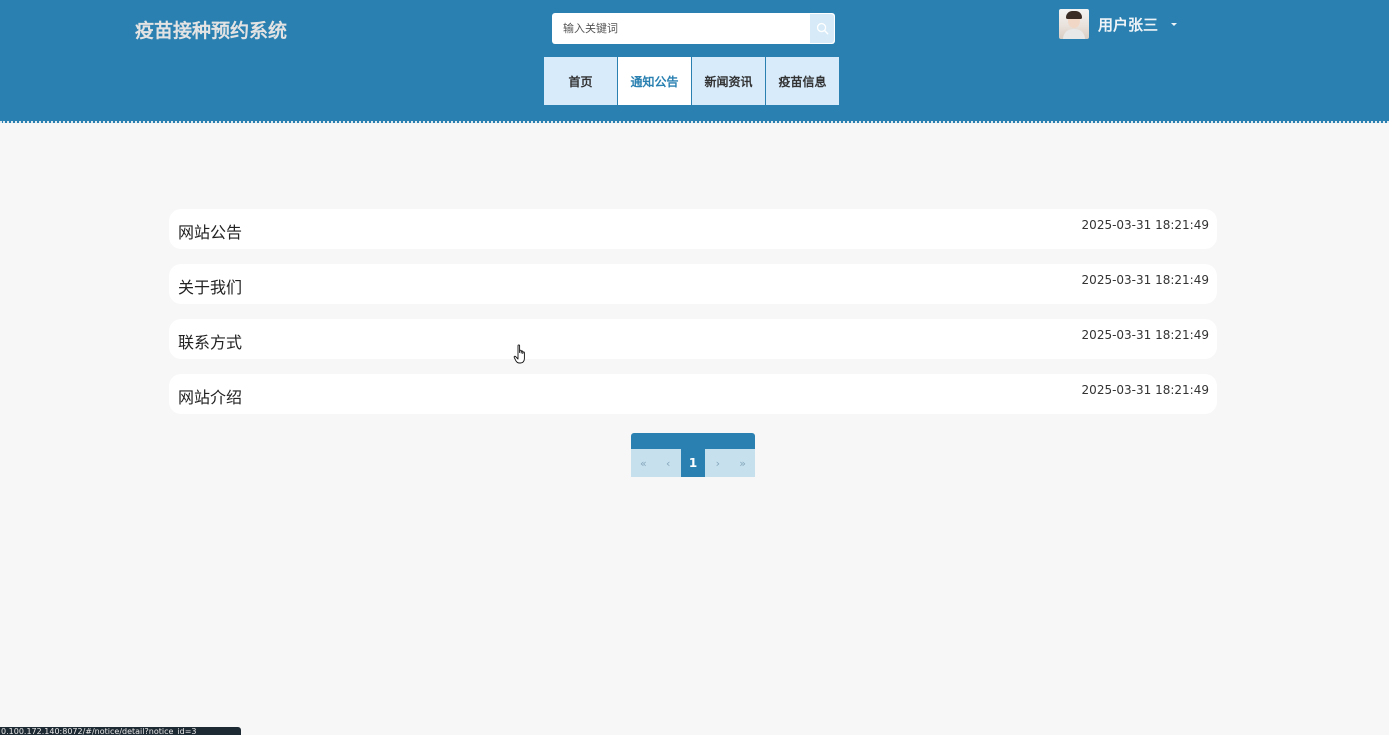 Image resolution: width=1389 pixels, height=735 pixels. I want to click on prev-page-button: ‹, so click(668, 463).